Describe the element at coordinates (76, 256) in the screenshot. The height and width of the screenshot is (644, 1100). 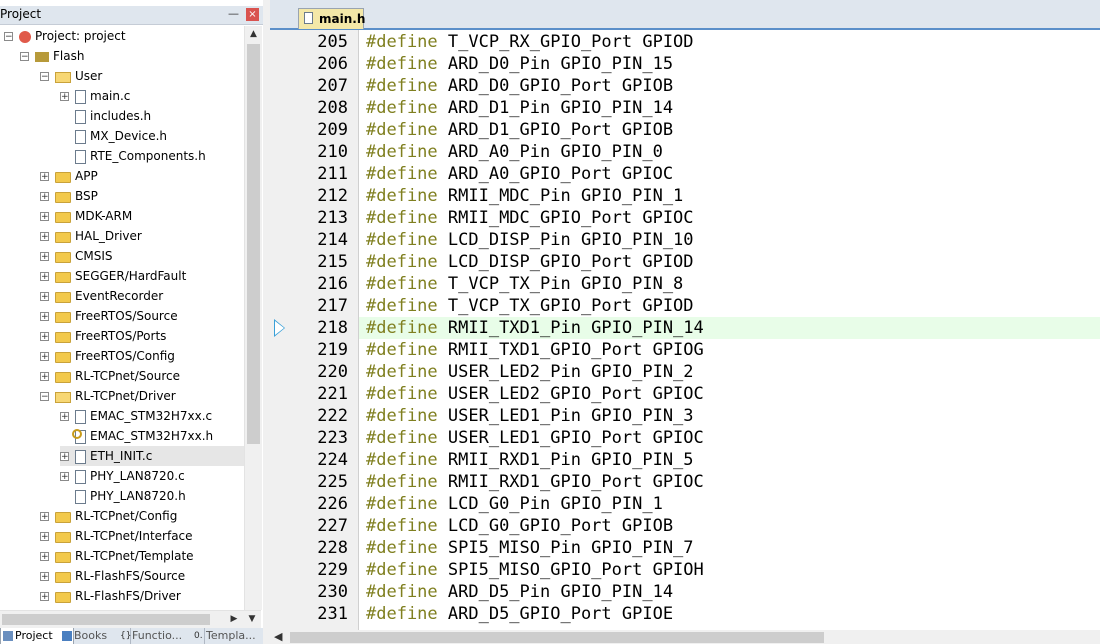
I see `tree-item: + CMSIS` at that location.